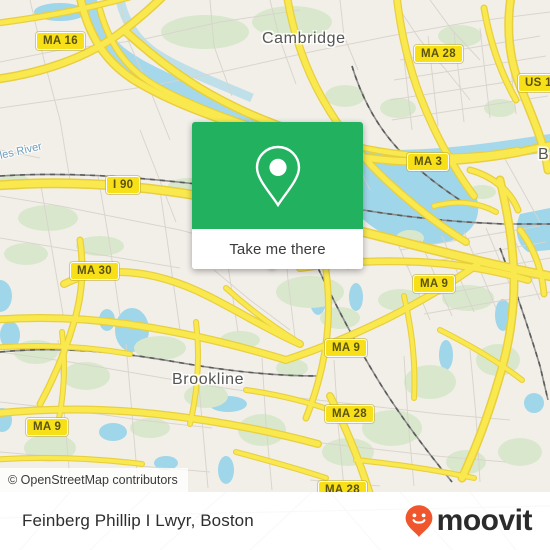 The height and width of the screenshot is (550, 550). I want to click on poi-card-header, so click(277, 175).